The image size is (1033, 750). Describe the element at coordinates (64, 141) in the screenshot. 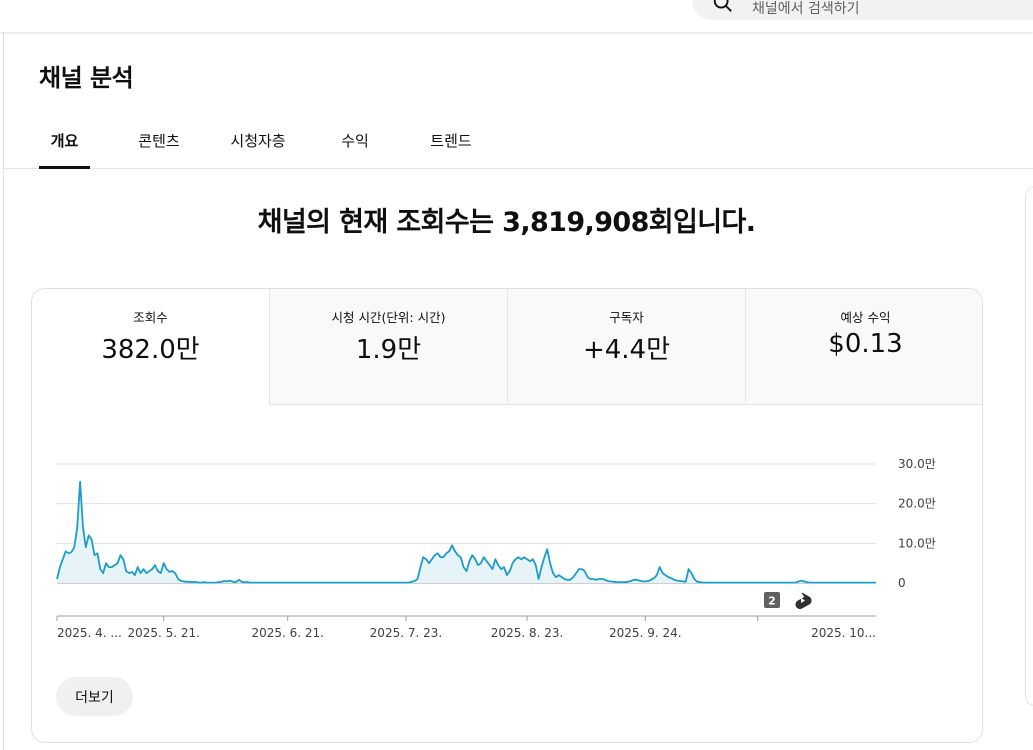

I see `tab-label: 개요` at that location.